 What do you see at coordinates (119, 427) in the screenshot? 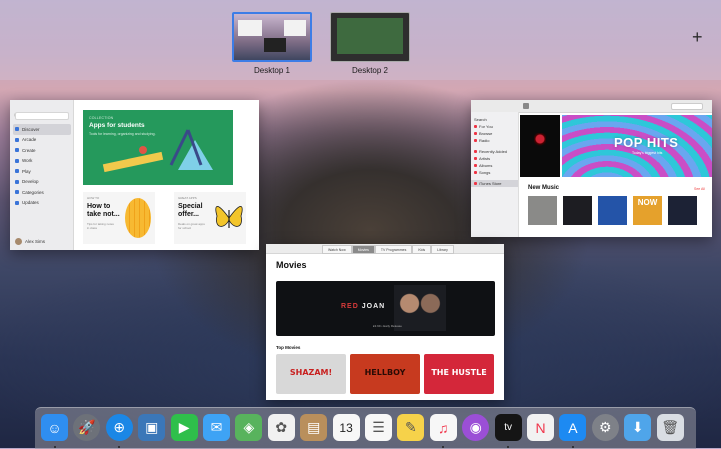
I see `safari-icon: ⊕` at bounding box center [119, 427].